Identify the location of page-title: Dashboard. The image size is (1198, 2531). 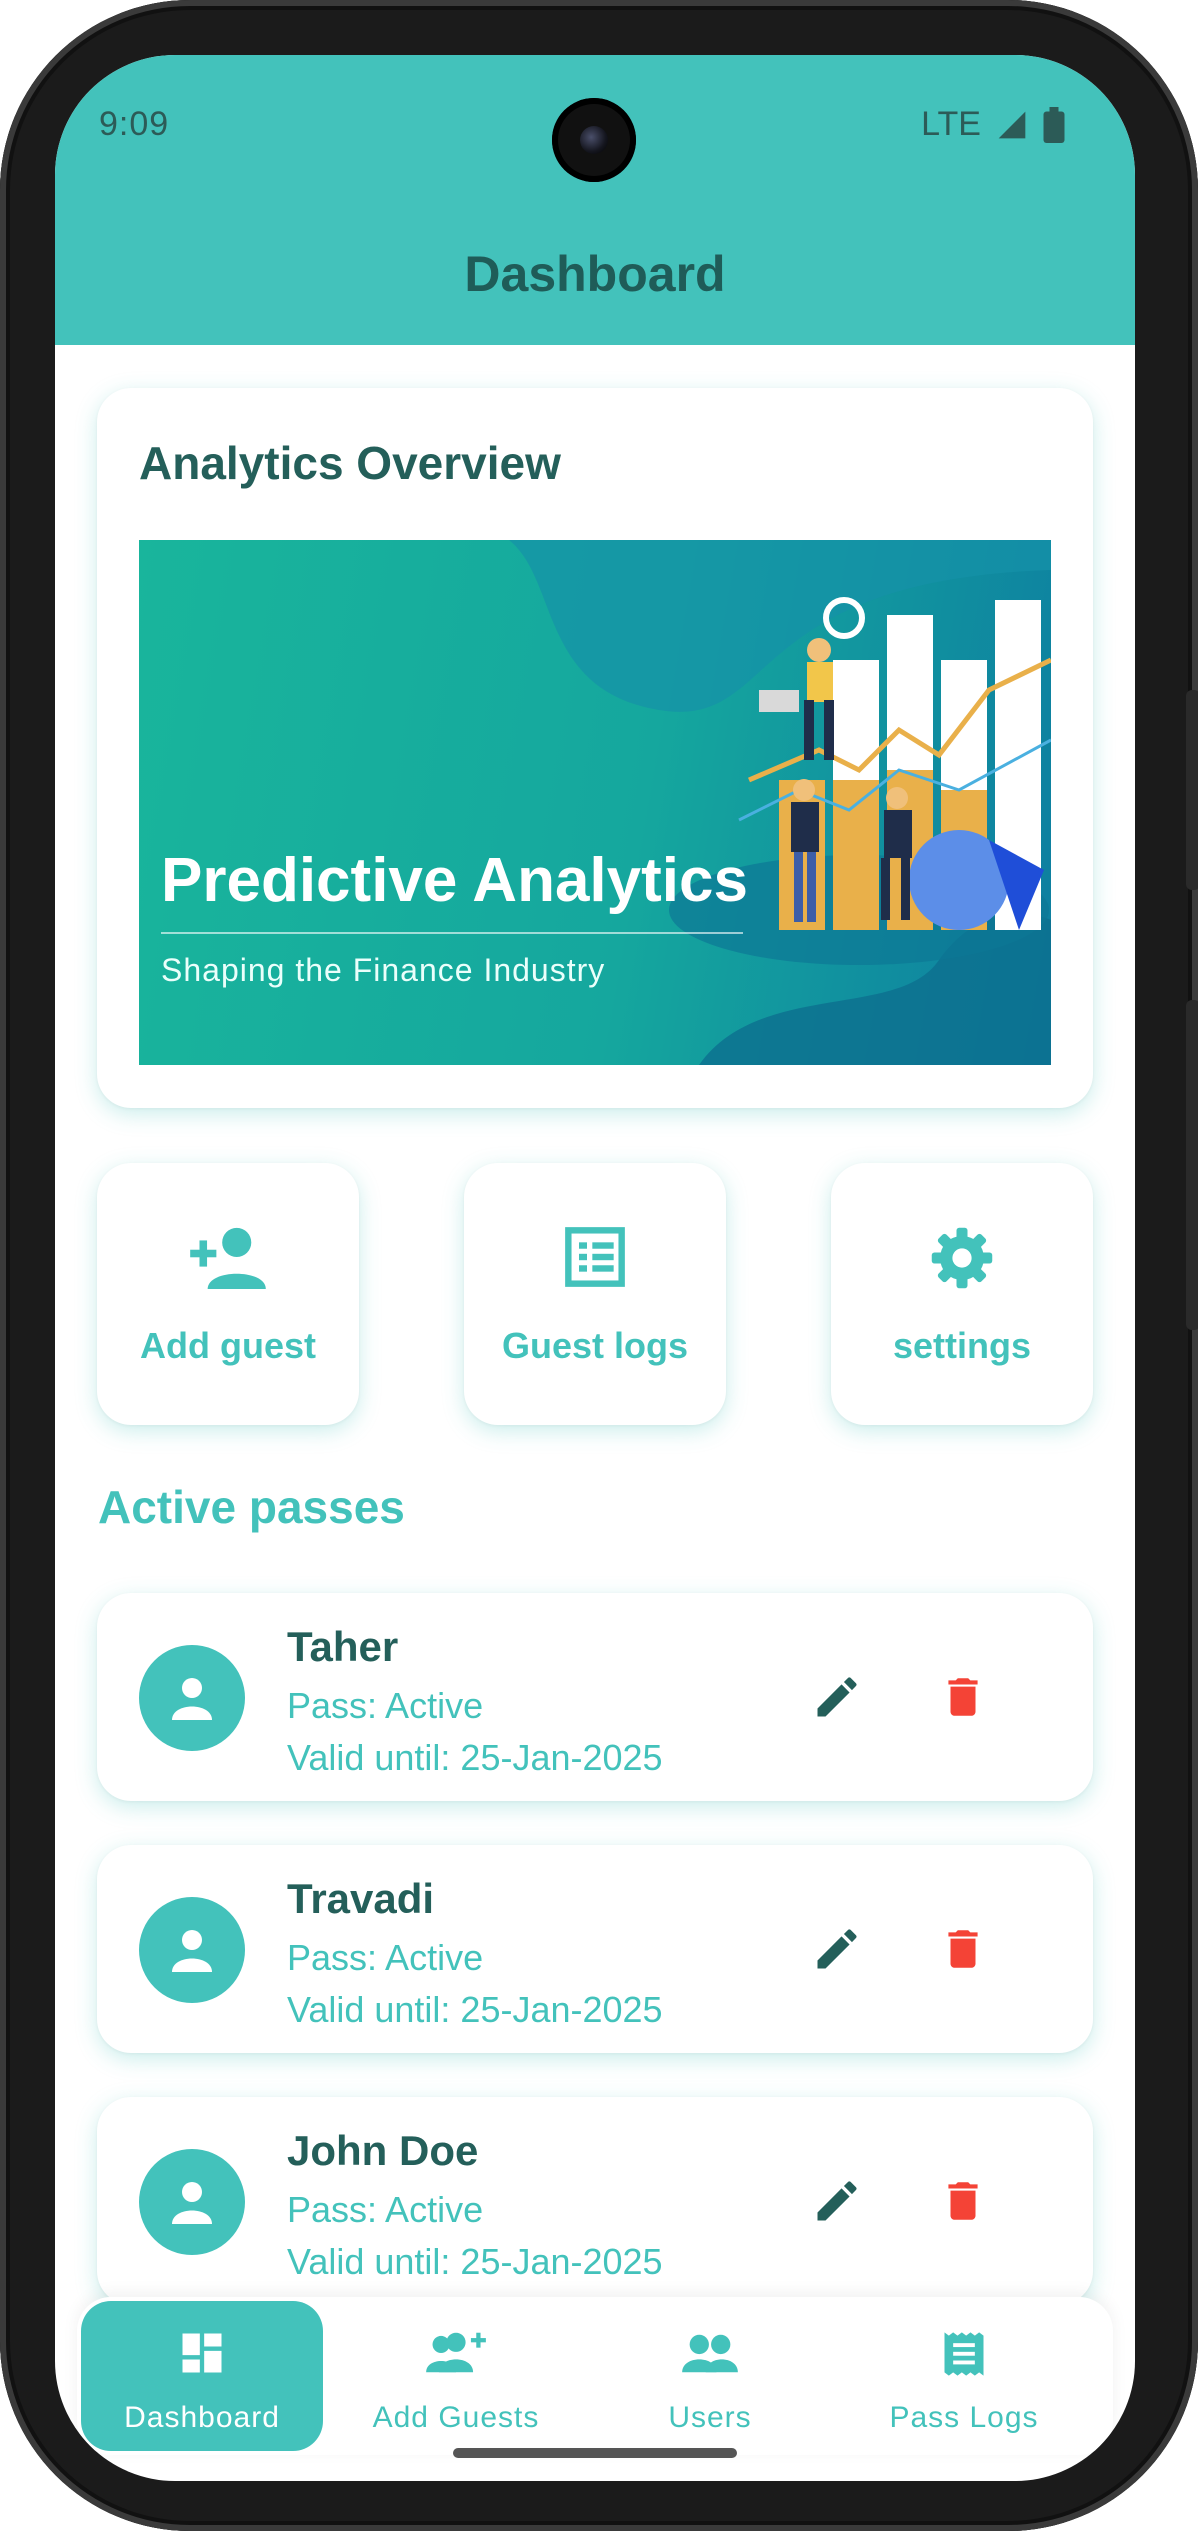
(595, 274).